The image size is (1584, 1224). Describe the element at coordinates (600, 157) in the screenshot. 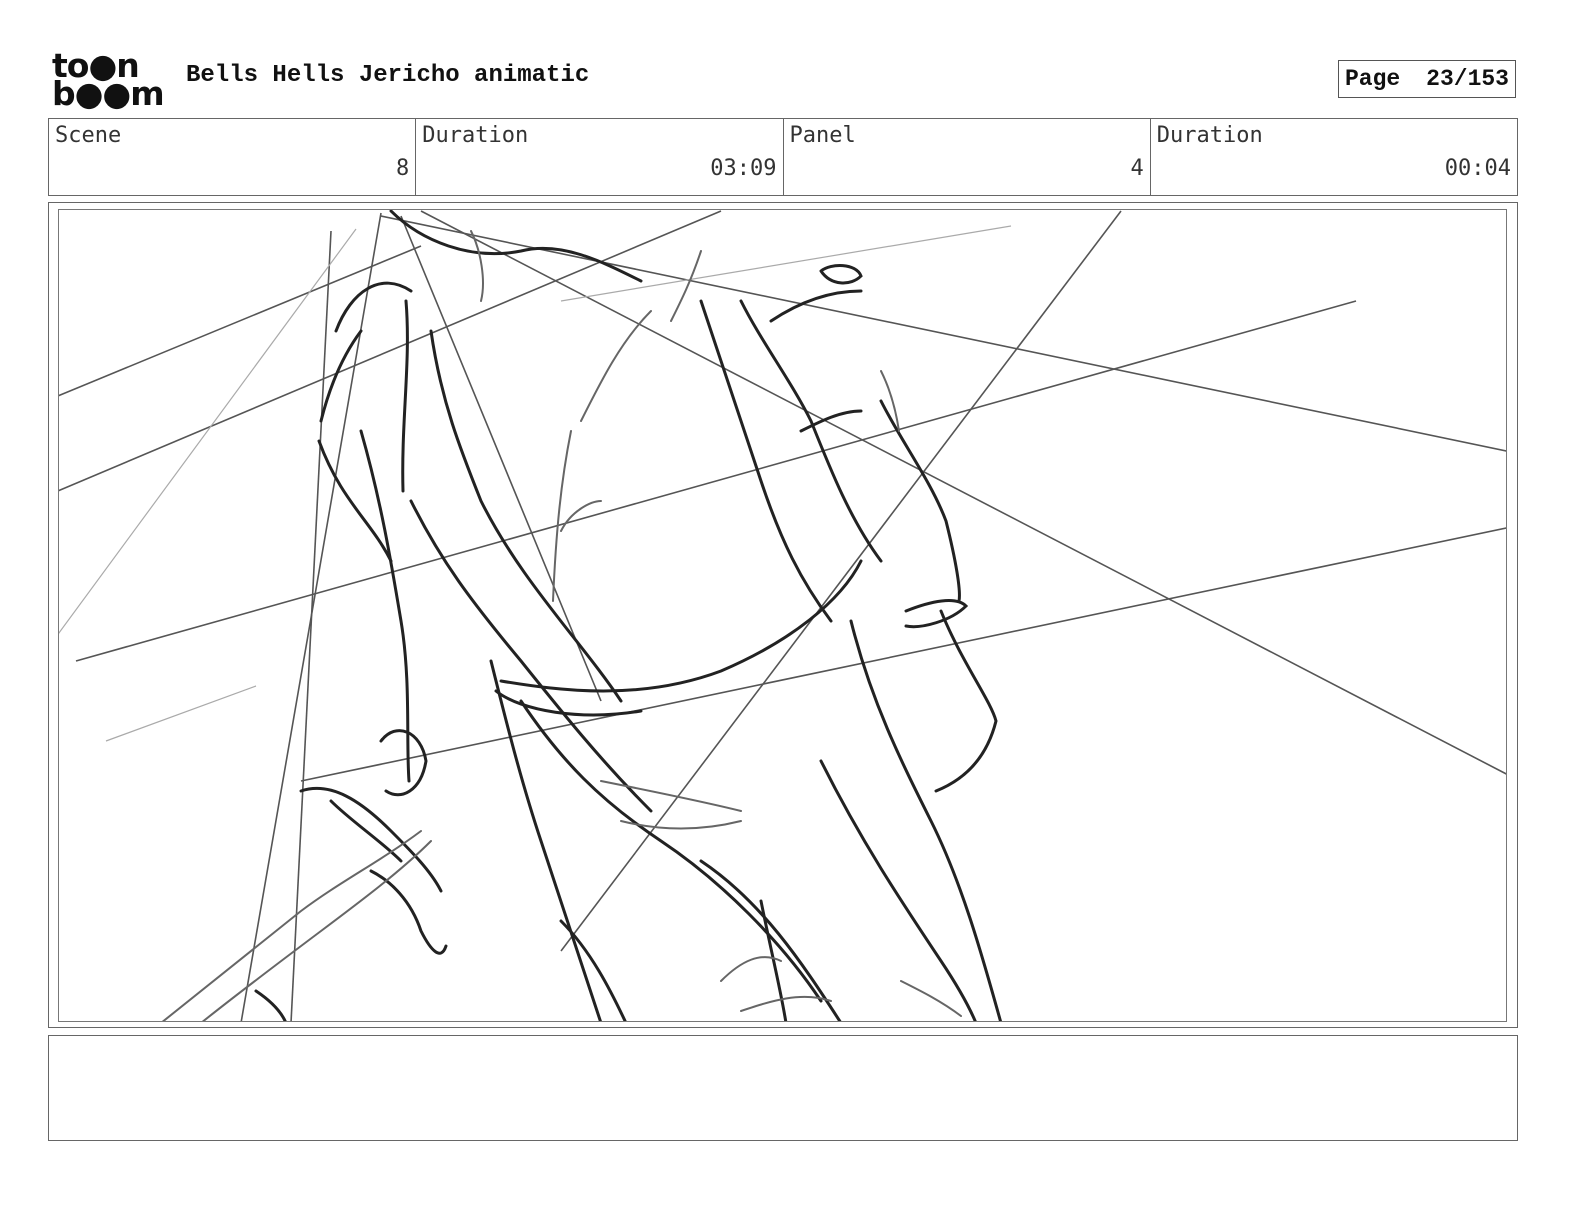

I see `scene-duration-cell: Duration 03:09` at that location.